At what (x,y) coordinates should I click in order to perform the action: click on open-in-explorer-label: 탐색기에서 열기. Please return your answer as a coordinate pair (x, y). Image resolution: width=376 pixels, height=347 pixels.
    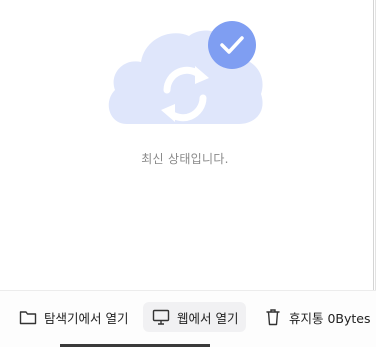
    Looking at the image, I should click on (86, 318).